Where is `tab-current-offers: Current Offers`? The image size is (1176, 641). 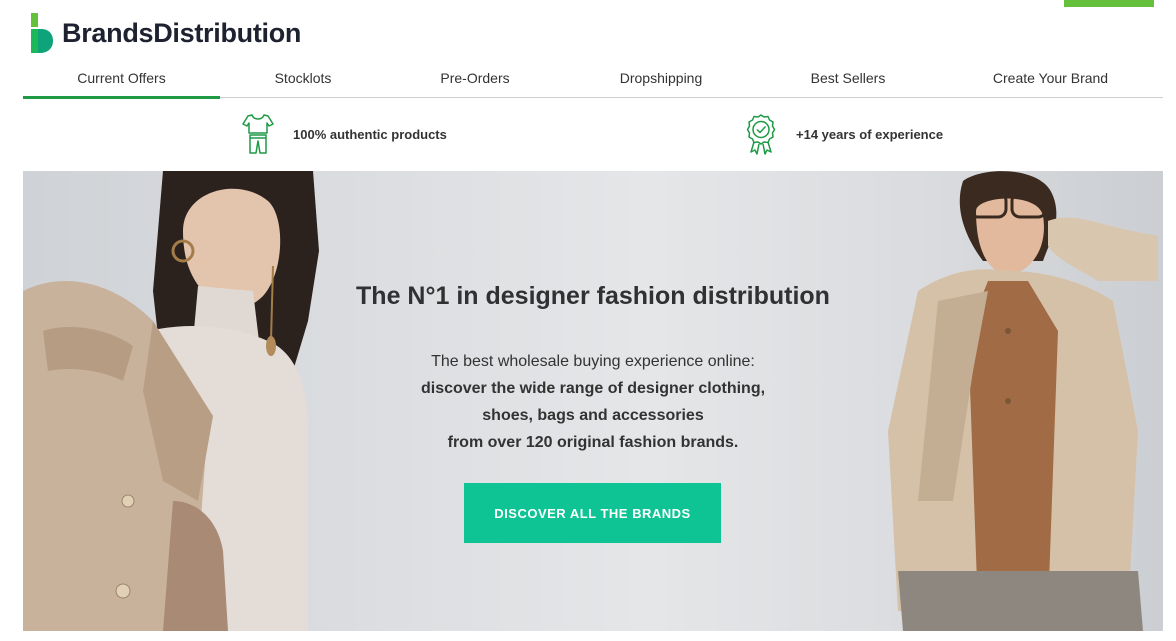 tab-current-offers: Current Offers is located at coordinates (121, 78).